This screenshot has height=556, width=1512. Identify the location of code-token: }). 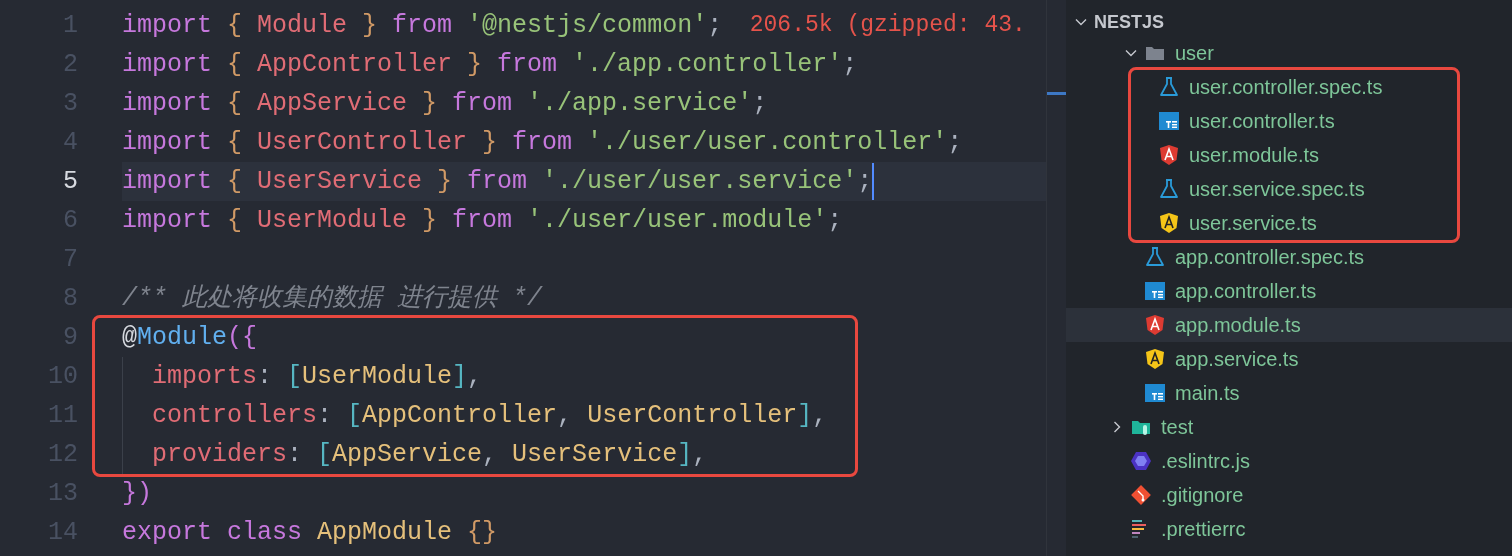
(137, 493).